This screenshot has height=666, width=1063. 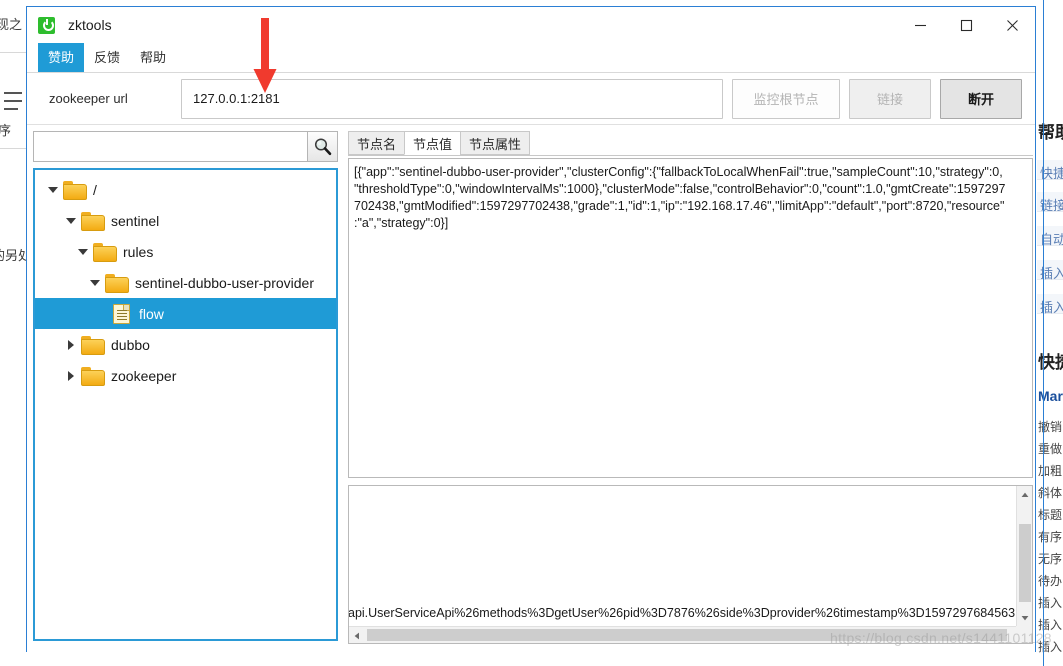 What do you see at coordinates (786, 98) in the screenshot?
I see `watch-root-node-button: 监控根节点` at bounding box center [786, 98].